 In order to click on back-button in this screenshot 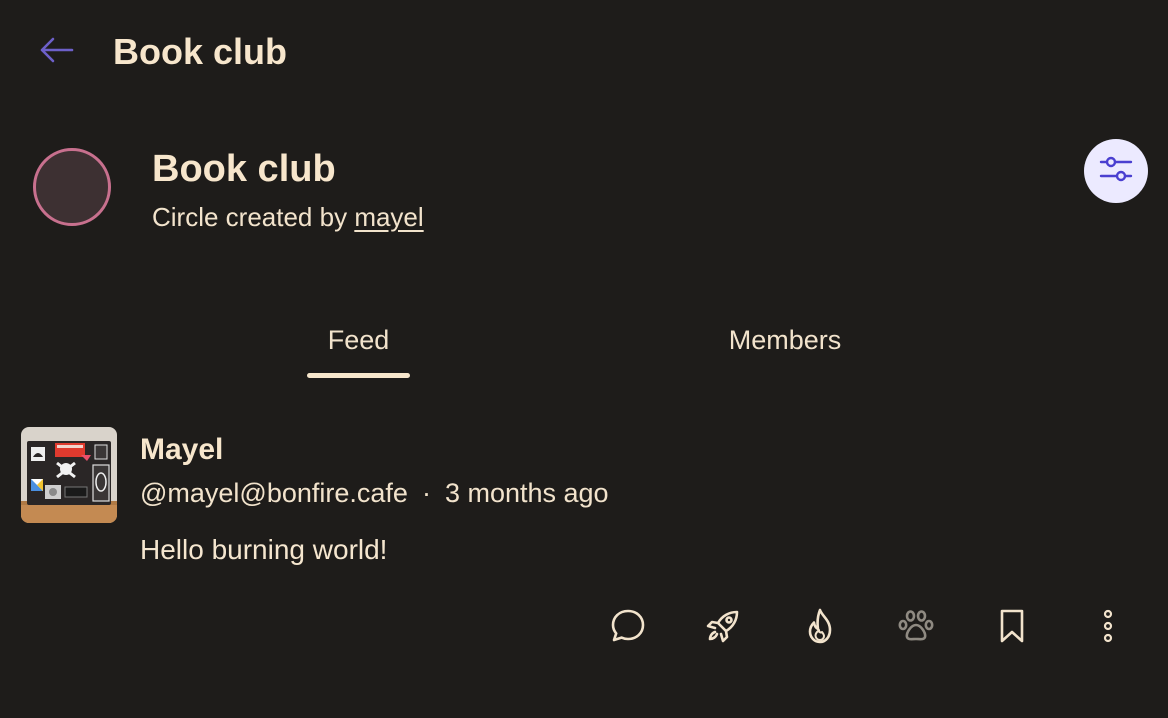, I will do `click(56, 52)`.